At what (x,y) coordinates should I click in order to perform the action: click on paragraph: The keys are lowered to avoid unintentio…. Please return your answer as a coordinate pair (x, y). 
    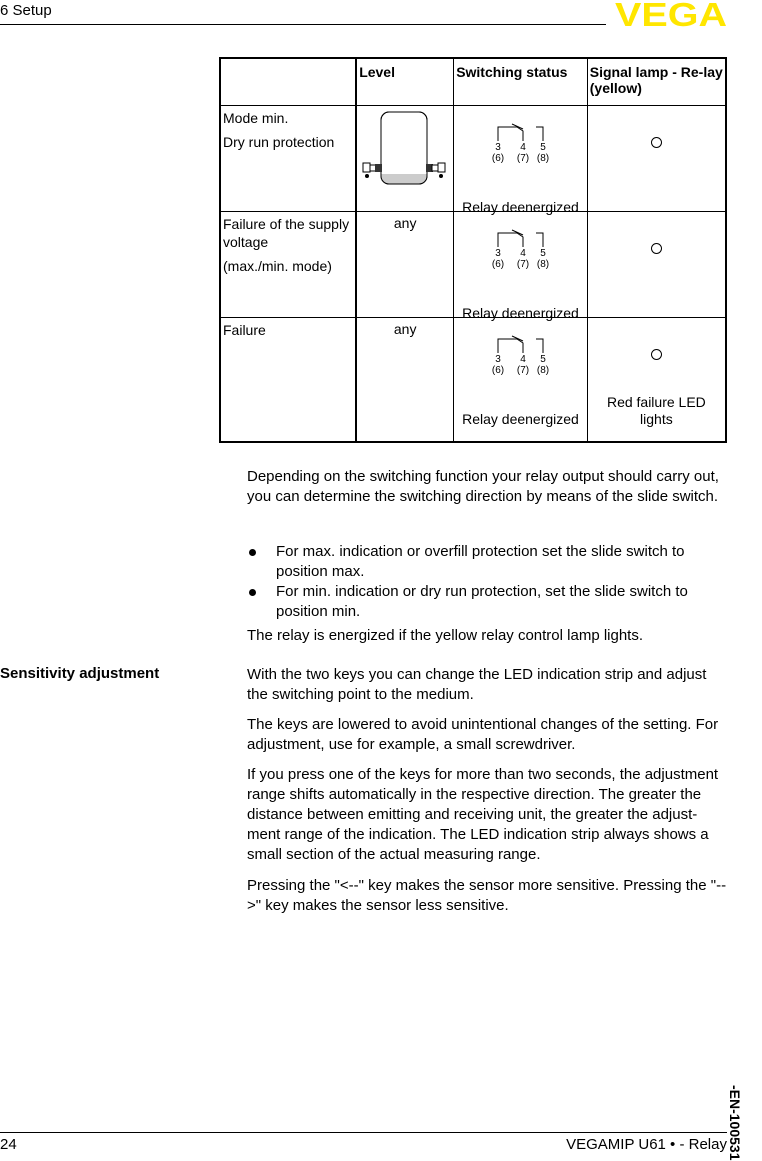
    Looking at the image, I should click on (483, 734).